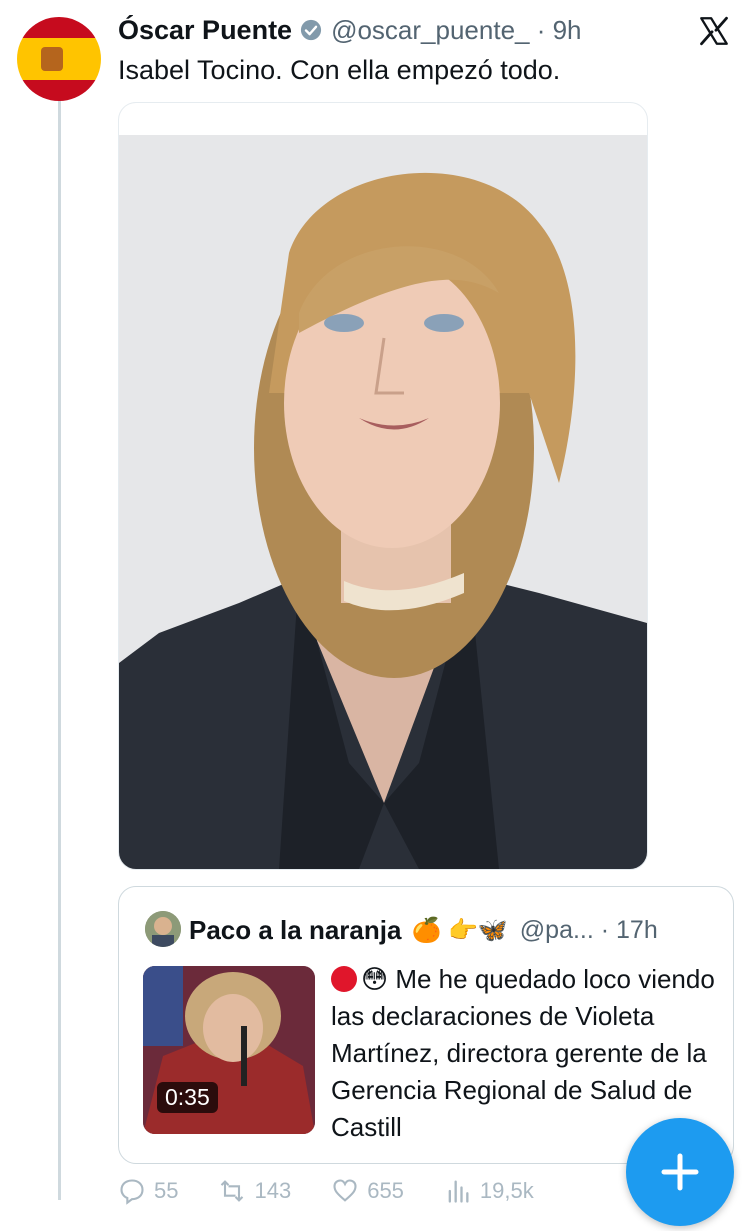 The height and width of the screenshot is (1231, 751). What do you see at coordinates (344, 979) in the screenshot?
I see `red-circle-icon` at bounding box center [344, 979].